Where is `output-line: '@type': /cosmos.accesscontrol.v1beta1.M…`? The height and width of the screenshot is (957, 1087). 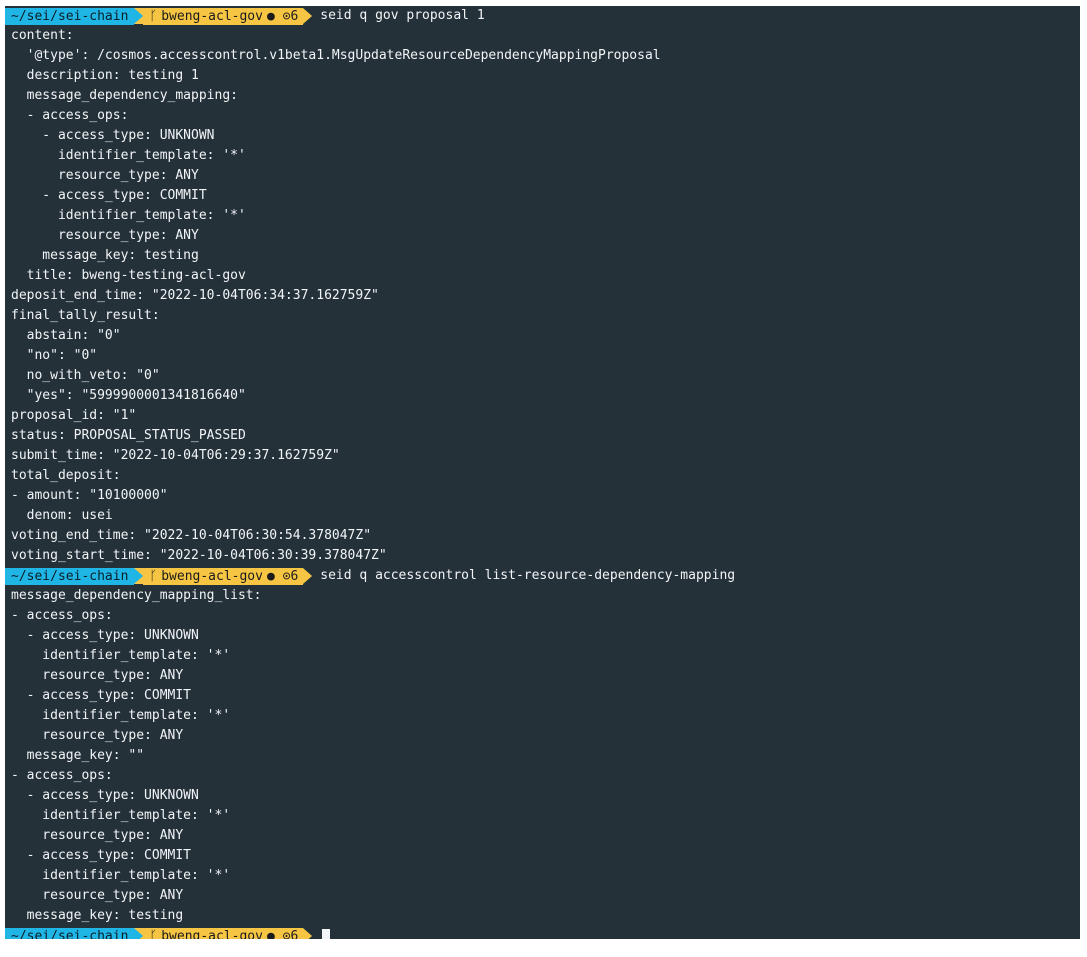 output-line: '@type': /cosmos.accesscontrol.v1beta1.M… is located at coordinates (336, 55).